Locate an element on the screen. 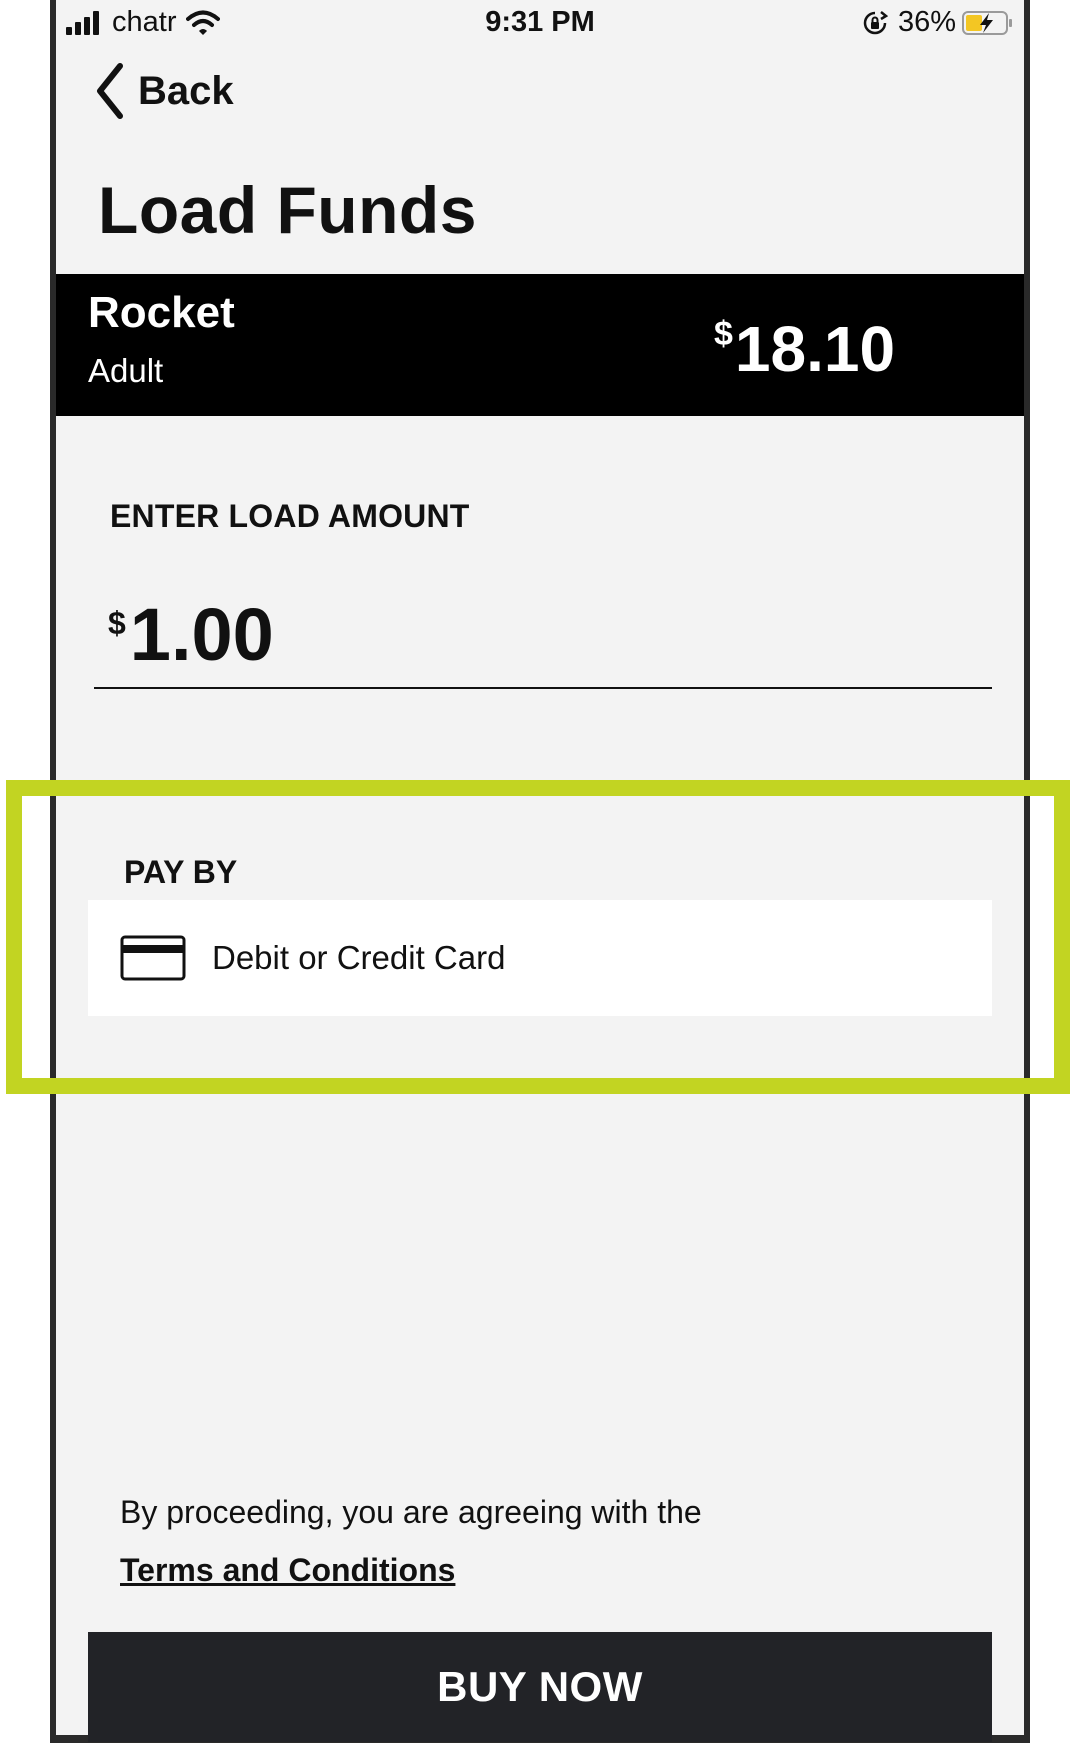  card-balance: $18.10 is located at coordinates (804, 349).